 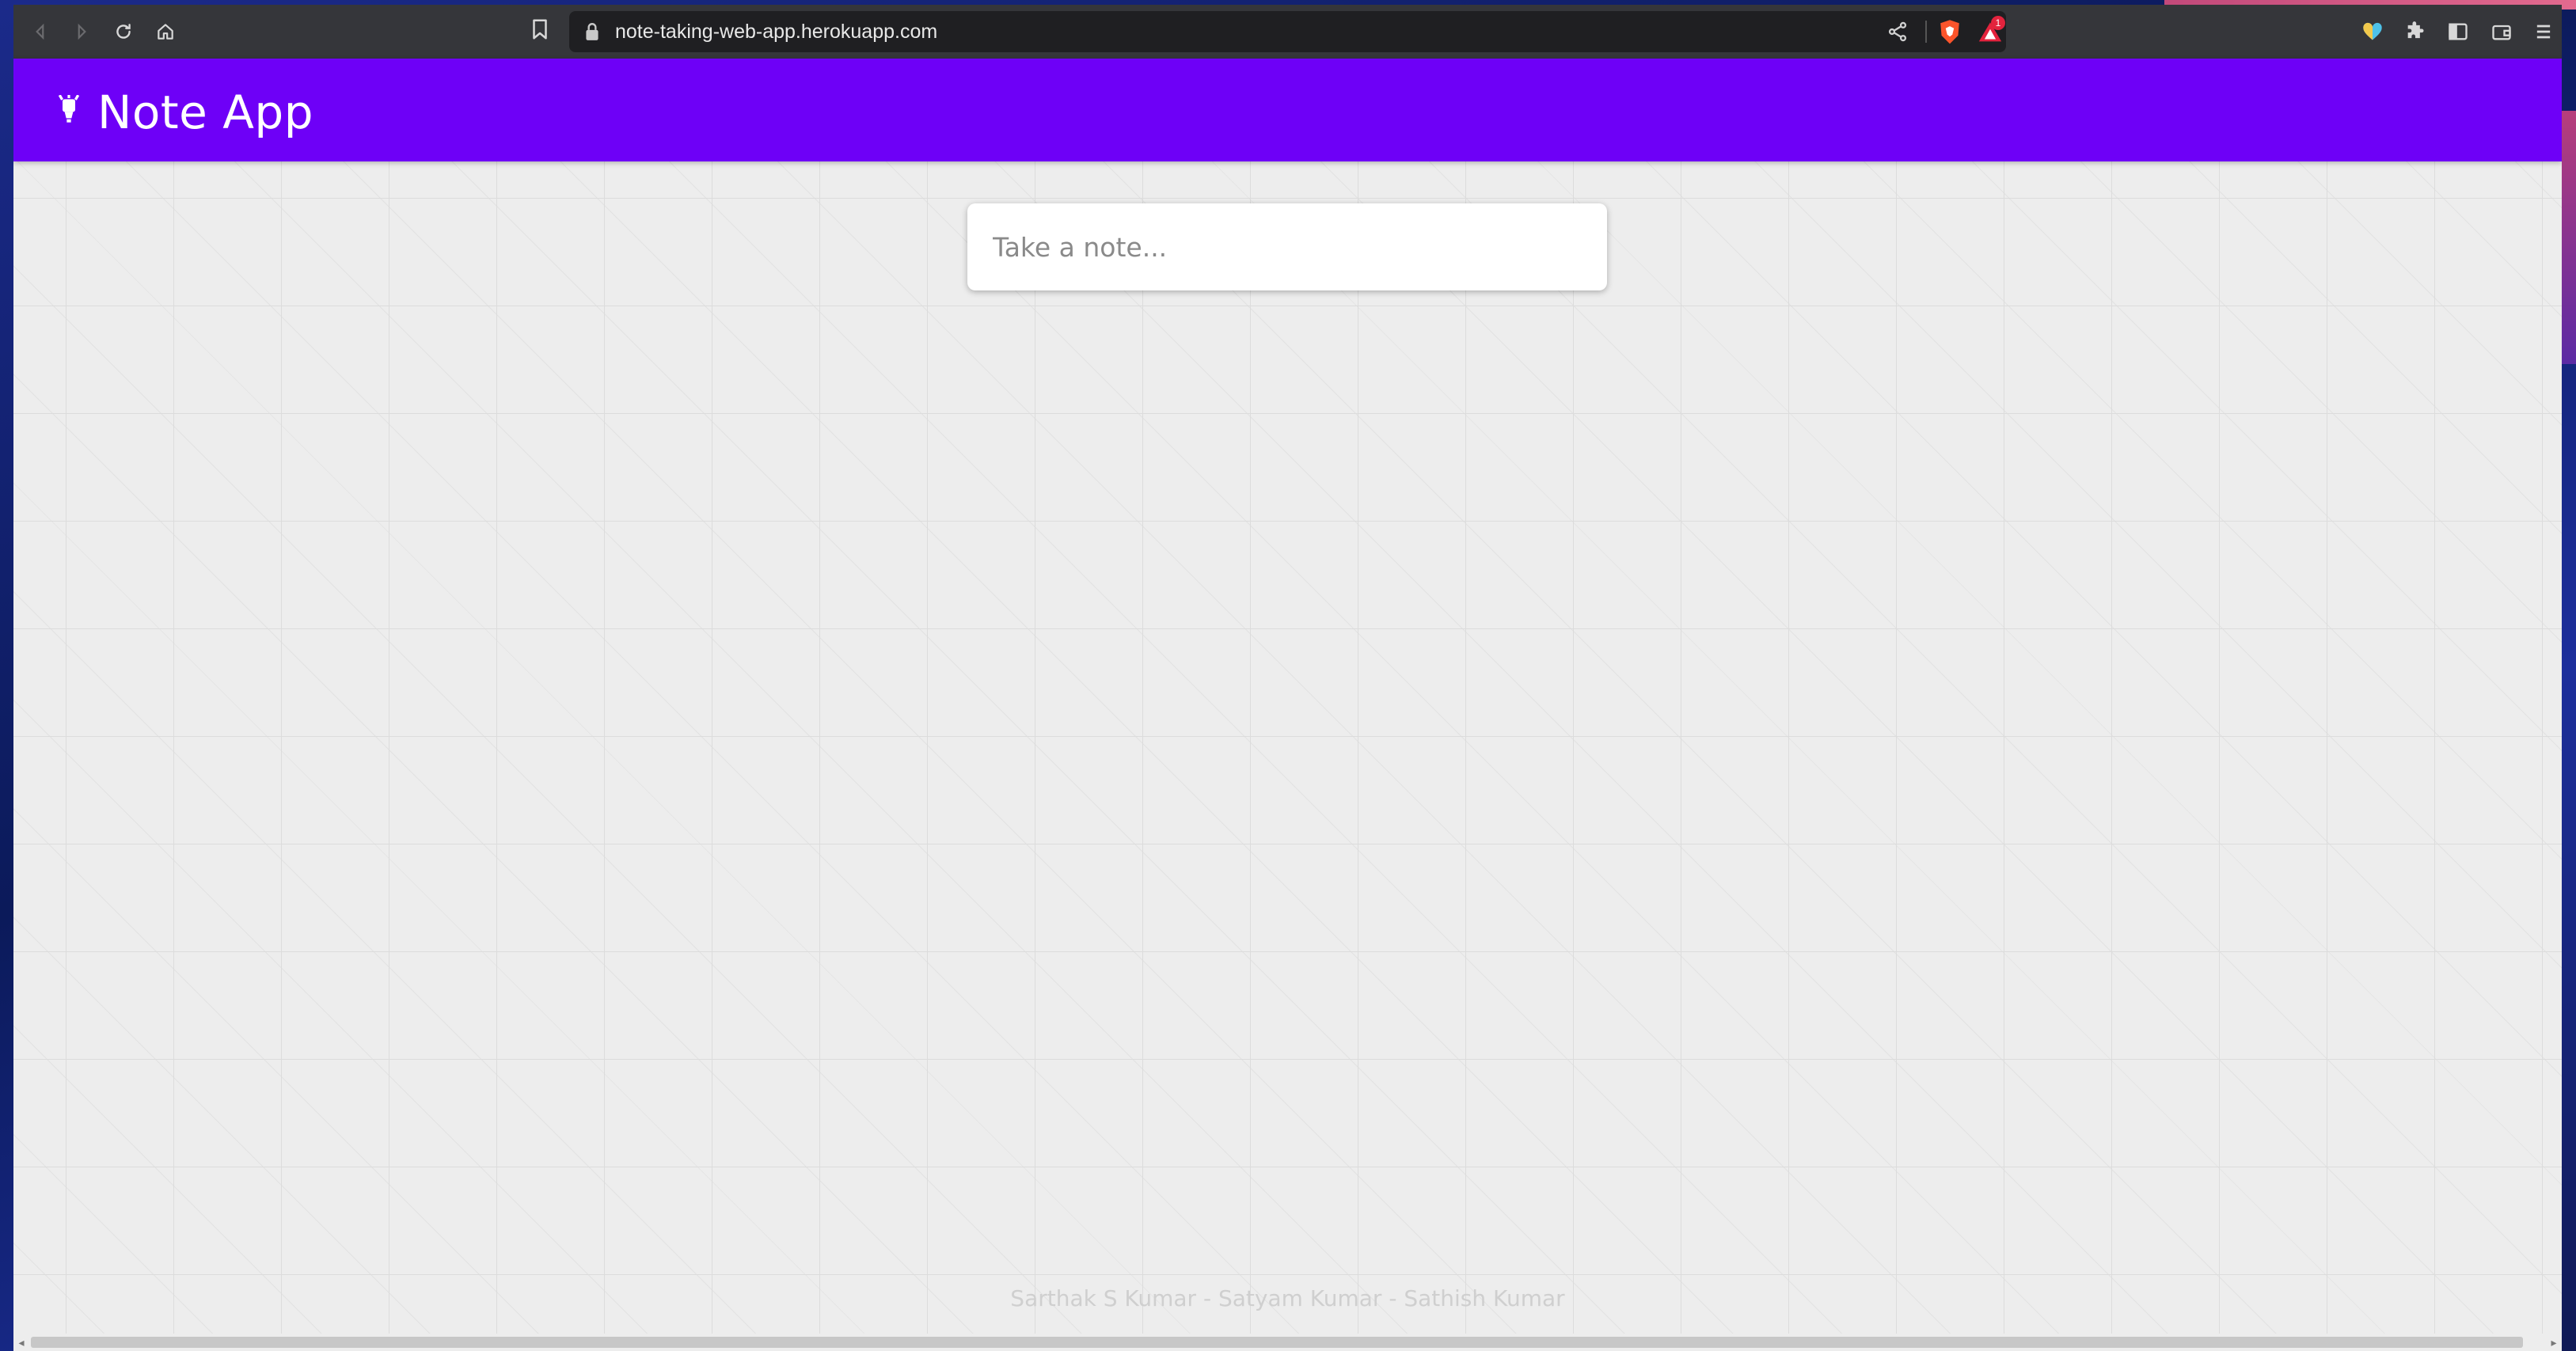 What do you see at coordinates (1926, 32) in the screenshot?
I see `url-divider` at bounding box center [1926, 32].